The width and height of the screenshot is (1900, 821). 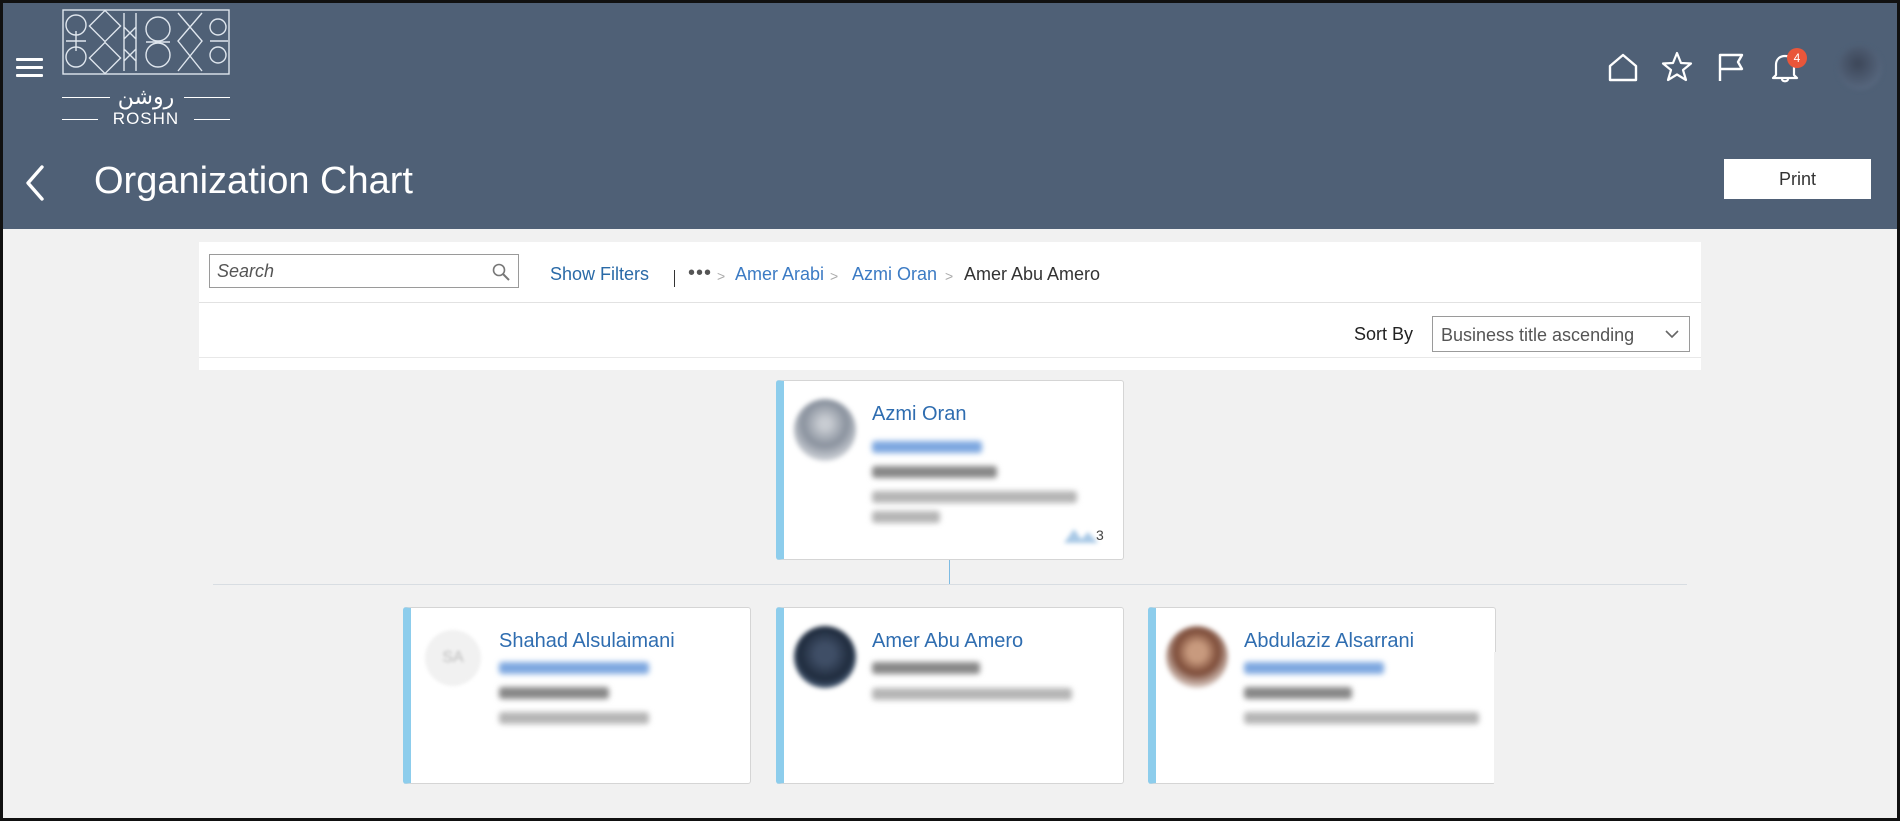 I want to click on sort-by-label: Sort By, so click(x=1384, y=334).